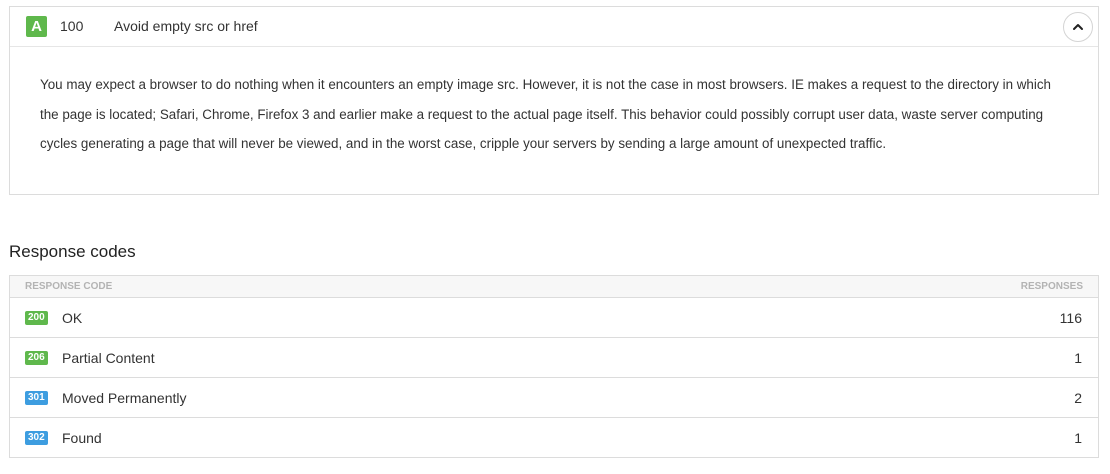 Image resolution: width=1110 pixels, height=474 pixels. Describe the element at coordinates (1070, 318) in the screenshot. I see `response-count: 116` at that location.